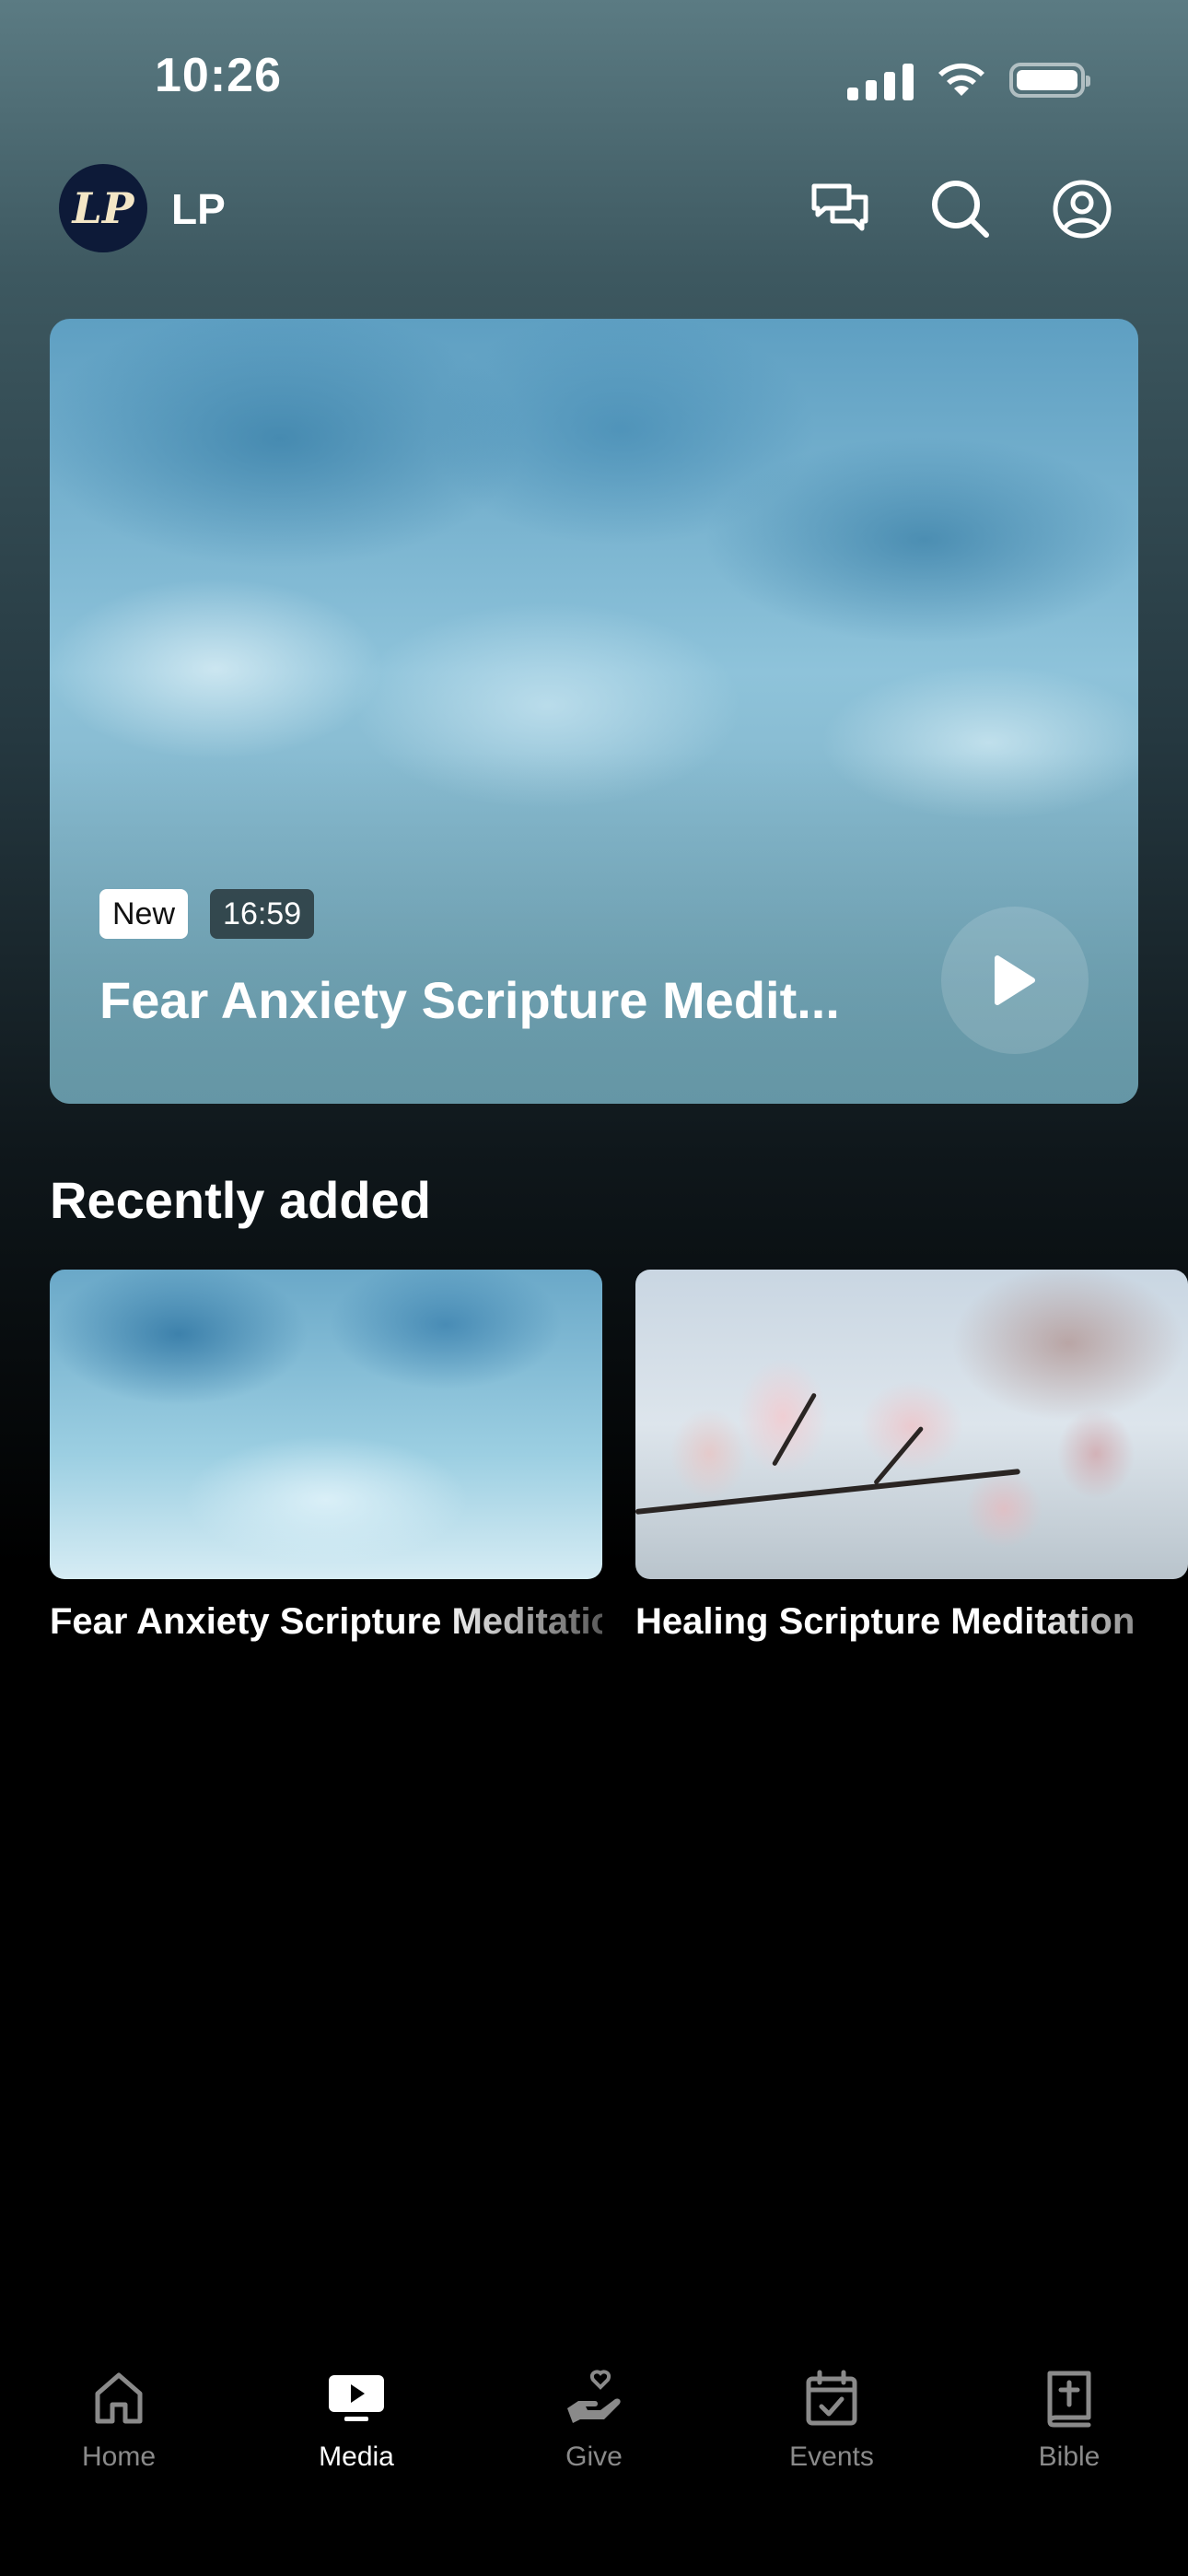 The height and width of the screenshot is (2576, 1188). What do you see at coordinates (961, 79) in the screenshot?
I see `wifi-icon` at bounding box center [961, 79].